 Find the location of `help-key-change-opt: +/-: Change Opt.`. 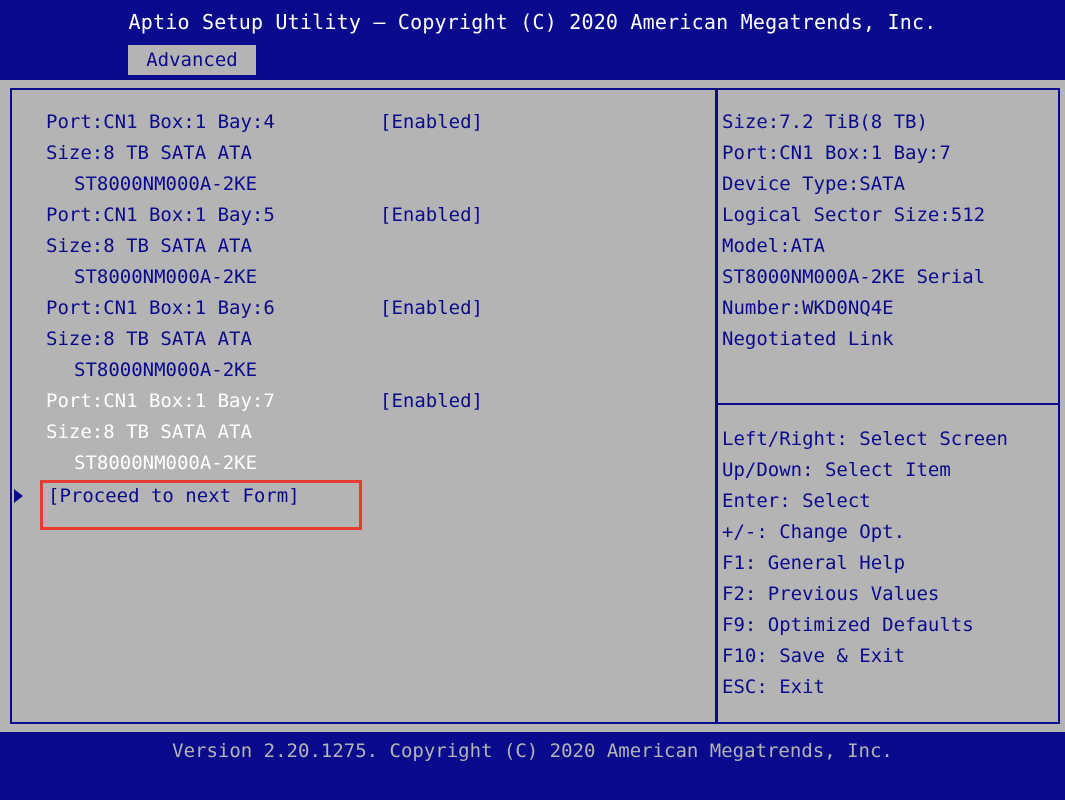

help-key-change-opt: +/-: Change Opt. is located at coordinates (814, 532).